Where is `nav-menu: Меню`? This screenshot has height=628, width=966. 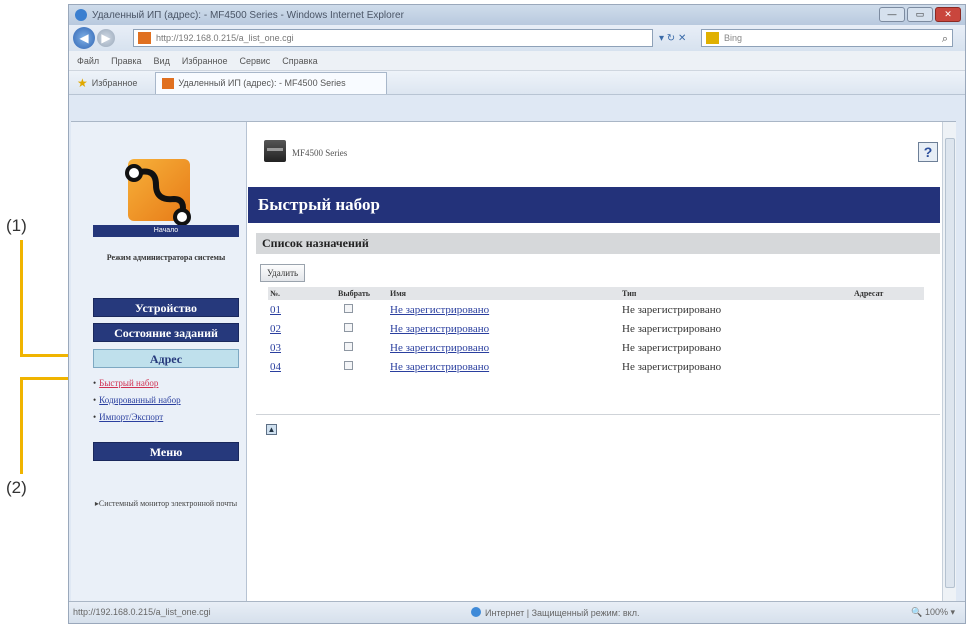 nav-menu: Меню is located at coordinates (166, 451).